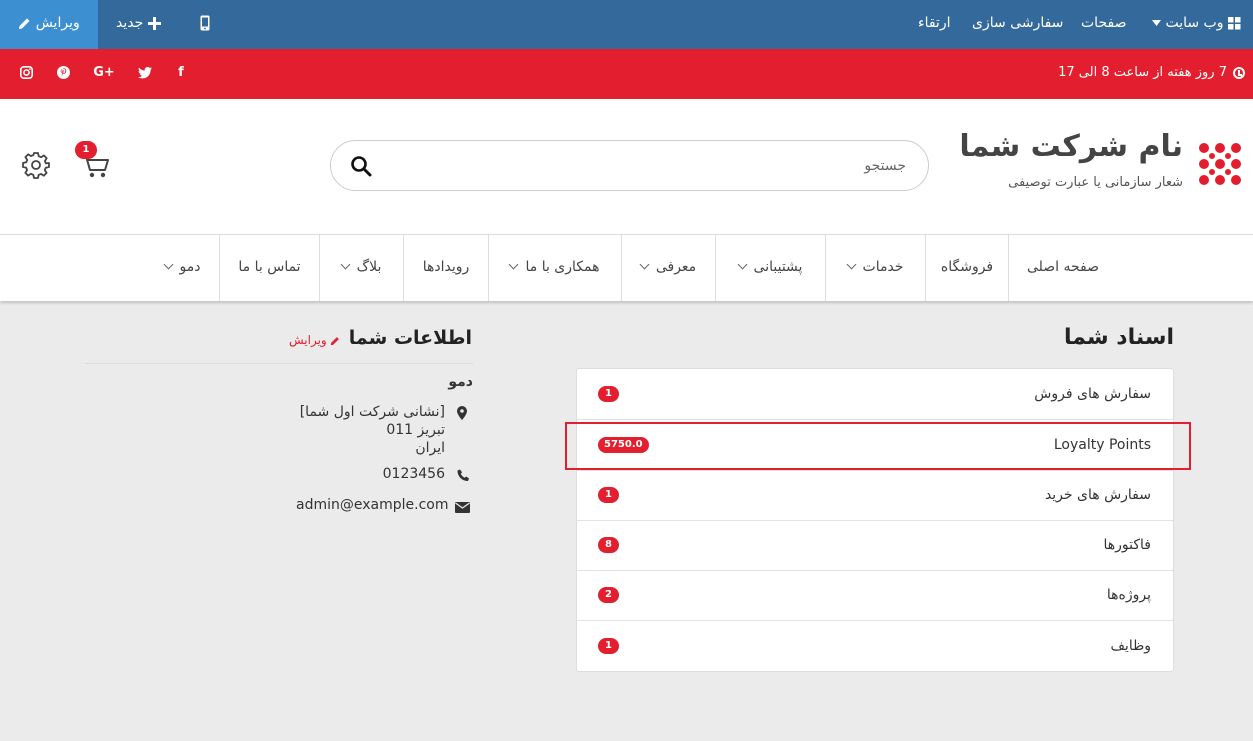 The height and width of the screenshot is (741, 1253). I want to click on search-box, so click(629, 165).